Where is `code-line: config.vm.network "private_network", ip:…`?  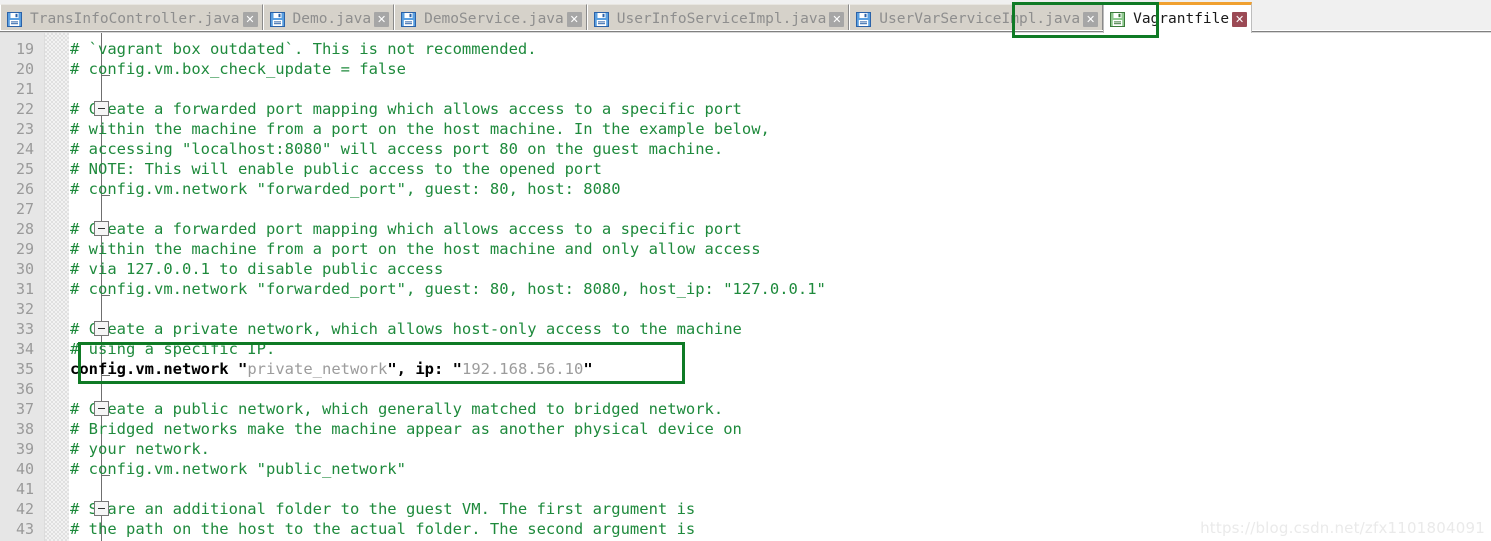
code-line: config.vm.network "private_network", ip:… is located at coordinates (331, 369).